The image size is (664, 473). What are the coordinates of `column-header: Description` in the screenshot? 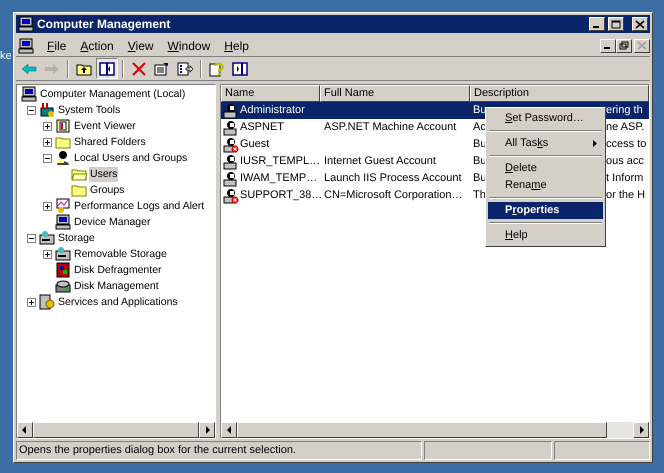 It's located at (559, 93).